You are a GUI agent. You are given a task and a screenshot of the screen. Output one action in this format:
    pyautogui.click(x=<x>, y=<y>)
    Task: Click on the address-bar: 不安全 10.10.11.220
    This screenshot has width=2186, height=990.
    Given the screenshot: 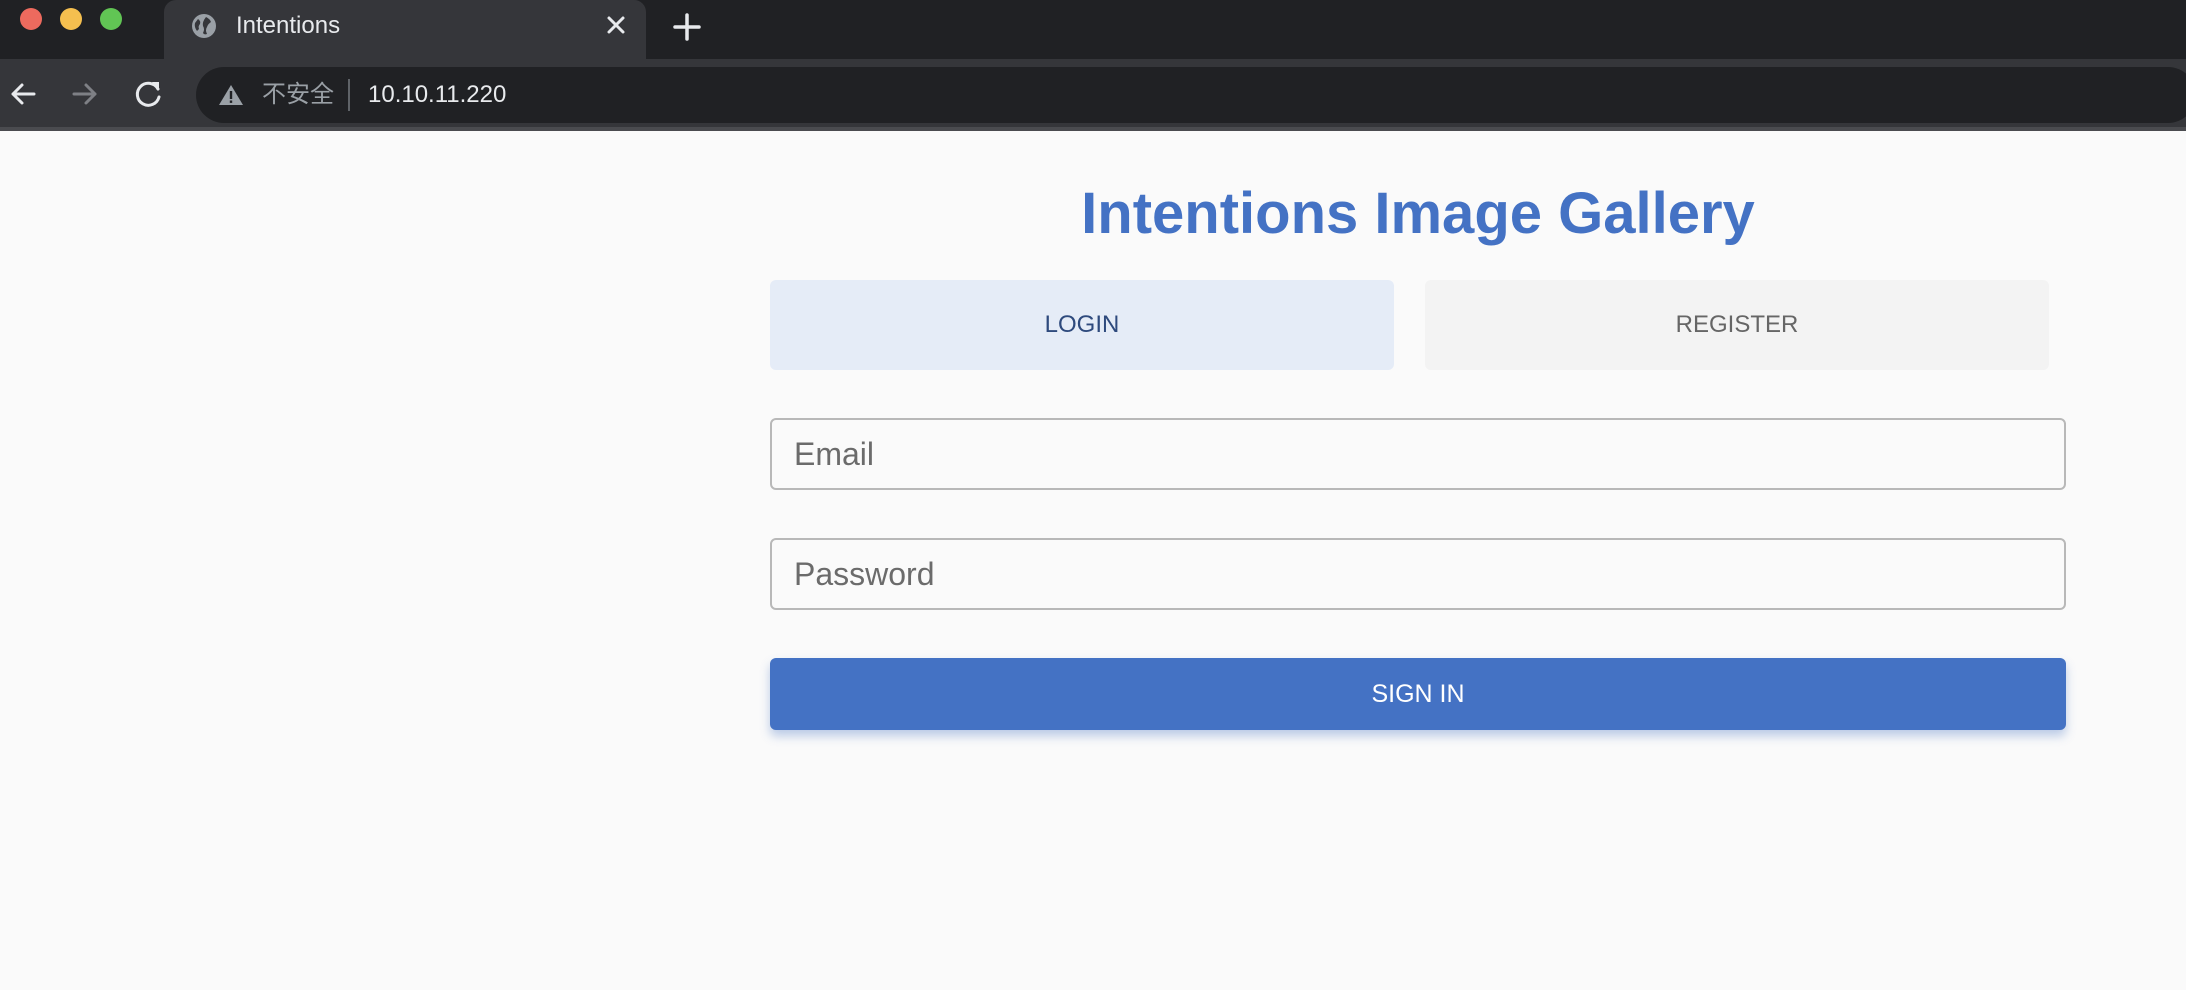 What is the action you would take?
    pyautogui.click(x=1191, y=95)
    